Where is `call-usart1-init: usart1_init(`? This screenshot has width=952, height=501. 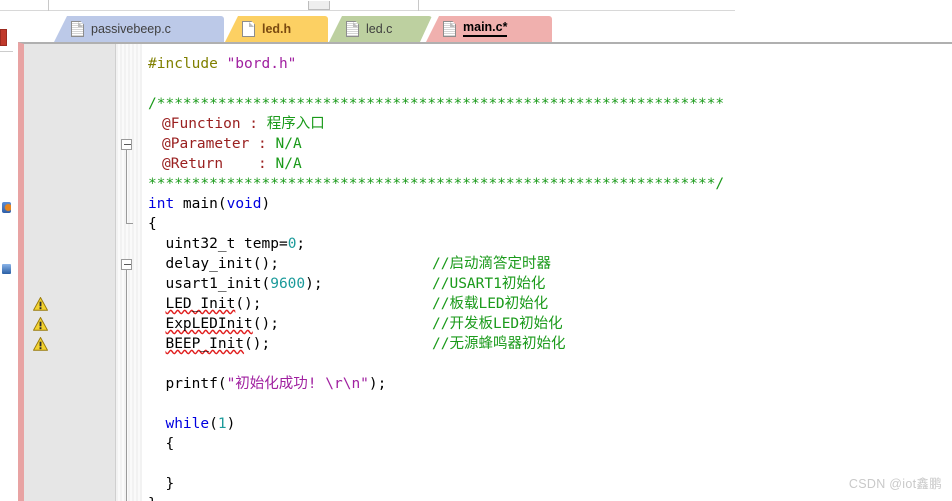
call-usart1-init: usart1_init( is located at coordinates (209, 284).